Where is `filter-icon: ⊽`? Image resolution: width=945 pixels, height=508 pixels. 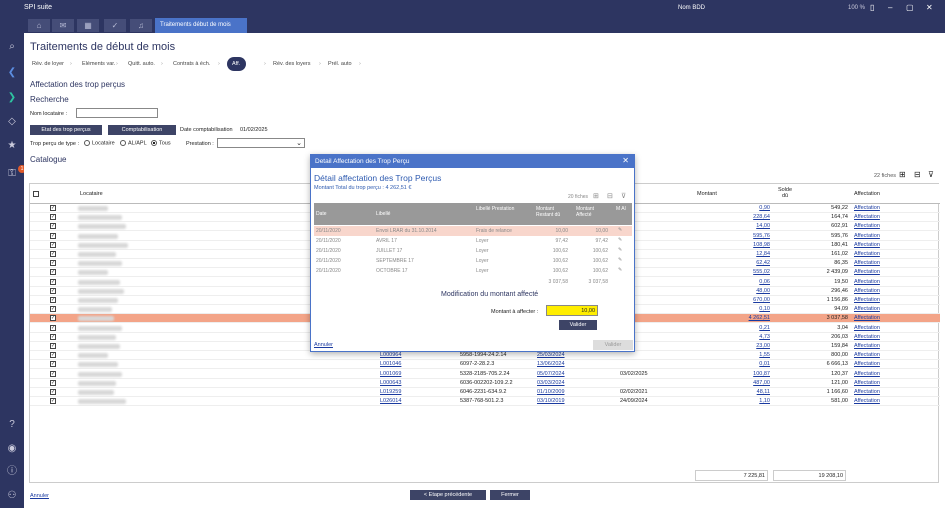 filter-icon: ⊽ is located at coordinates (931, 174).